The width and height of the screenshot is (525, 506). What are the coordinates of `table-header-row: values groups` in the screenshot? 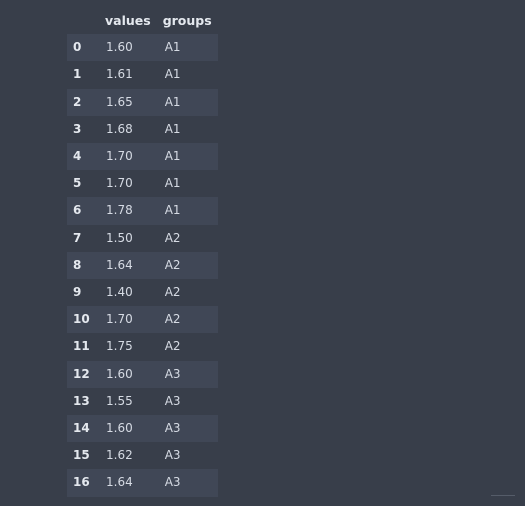 It's located at (142, 20).